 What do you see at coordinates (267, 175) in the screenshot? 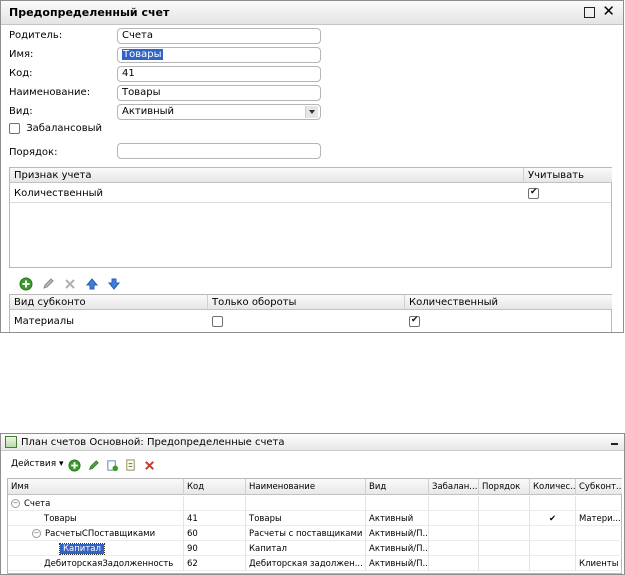
I see `attr-header-name: Признак учета` at bounding box center [267, 175].